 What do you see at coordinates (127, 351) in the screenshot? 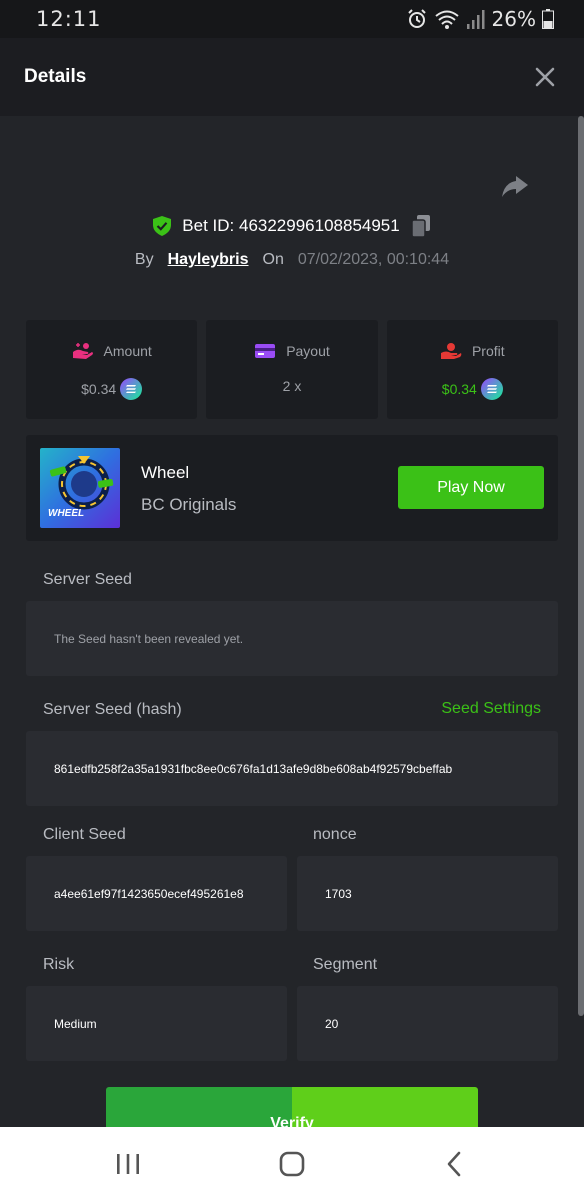
I see `amount-label: Amount` at bounding box center [127, 351].